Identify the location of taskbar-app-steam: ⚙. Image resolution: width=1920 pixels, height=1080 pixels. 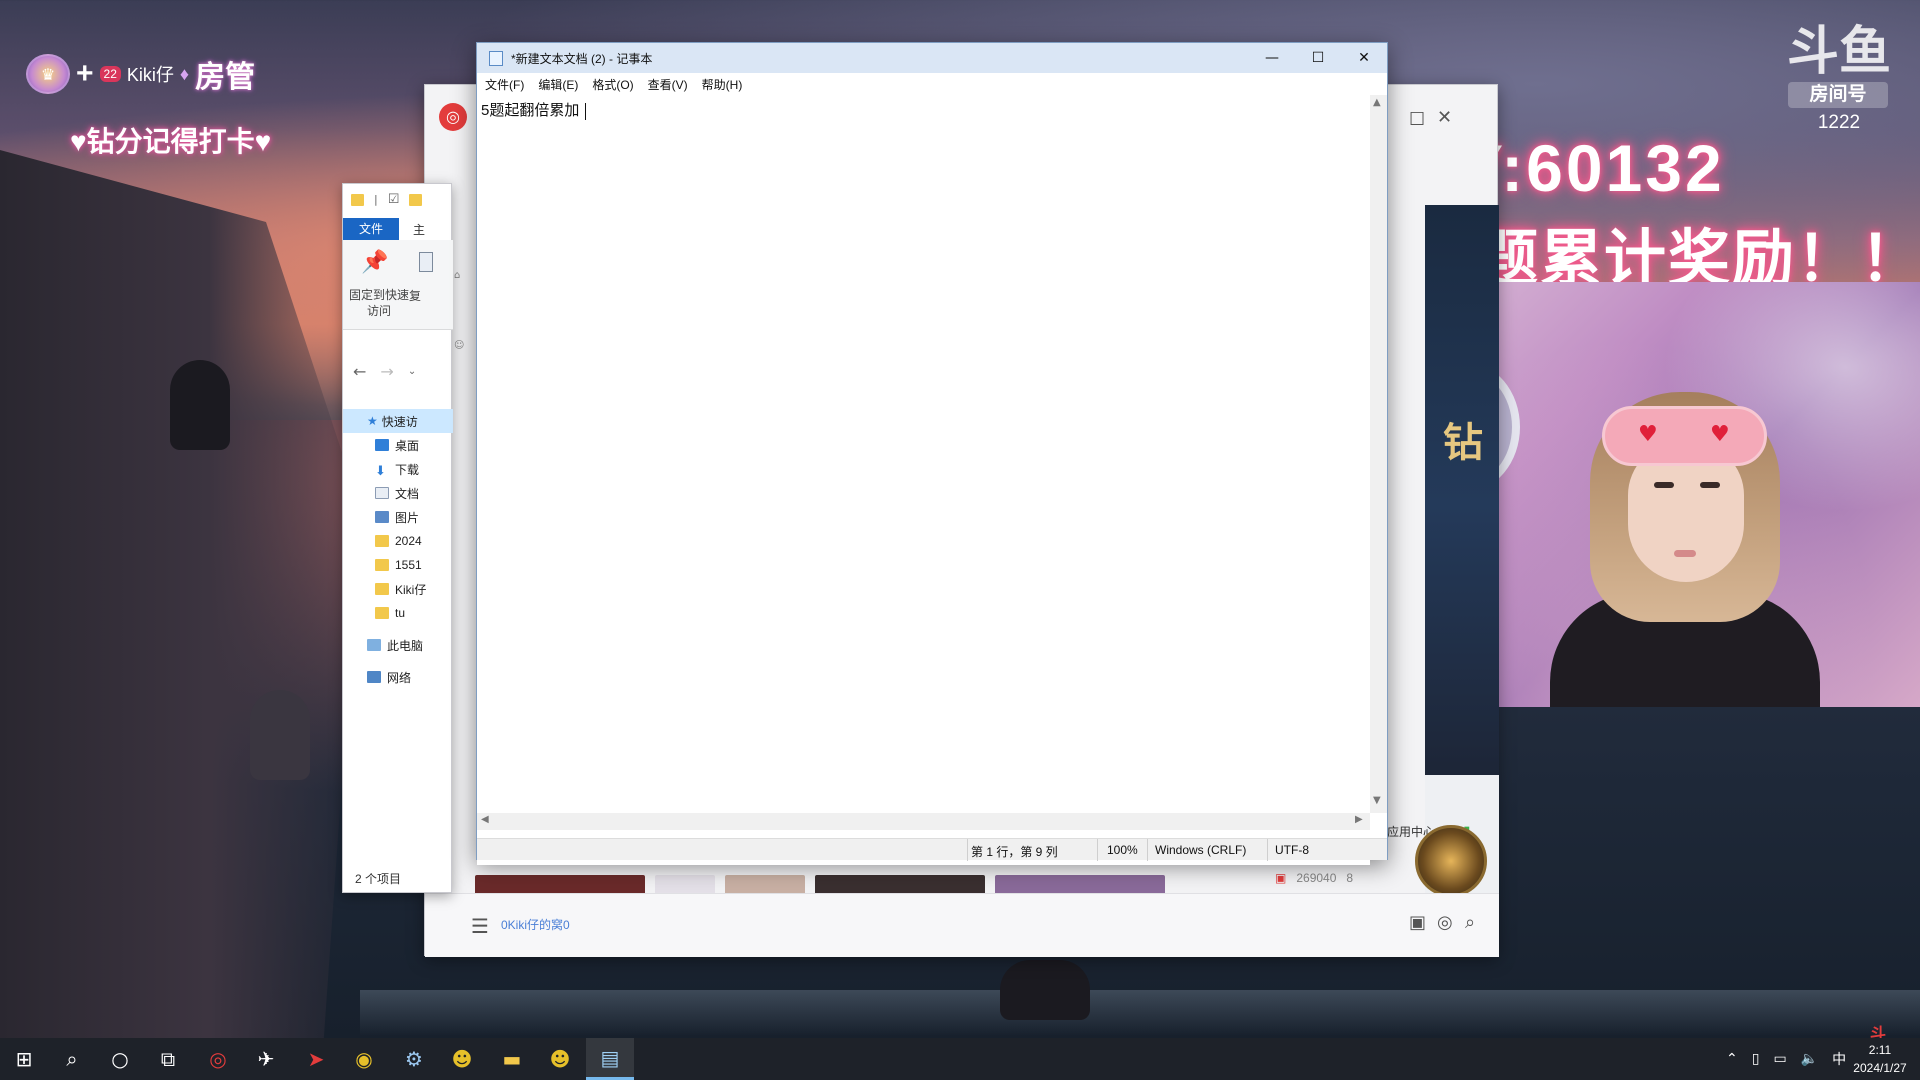
(414, 1059).